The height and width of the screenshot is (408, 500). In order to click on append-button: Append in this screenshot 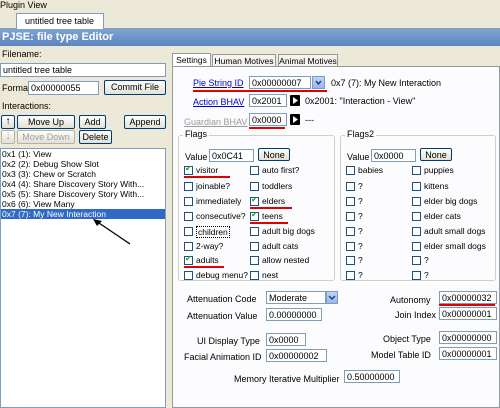, I will do `click(145, 122)`.